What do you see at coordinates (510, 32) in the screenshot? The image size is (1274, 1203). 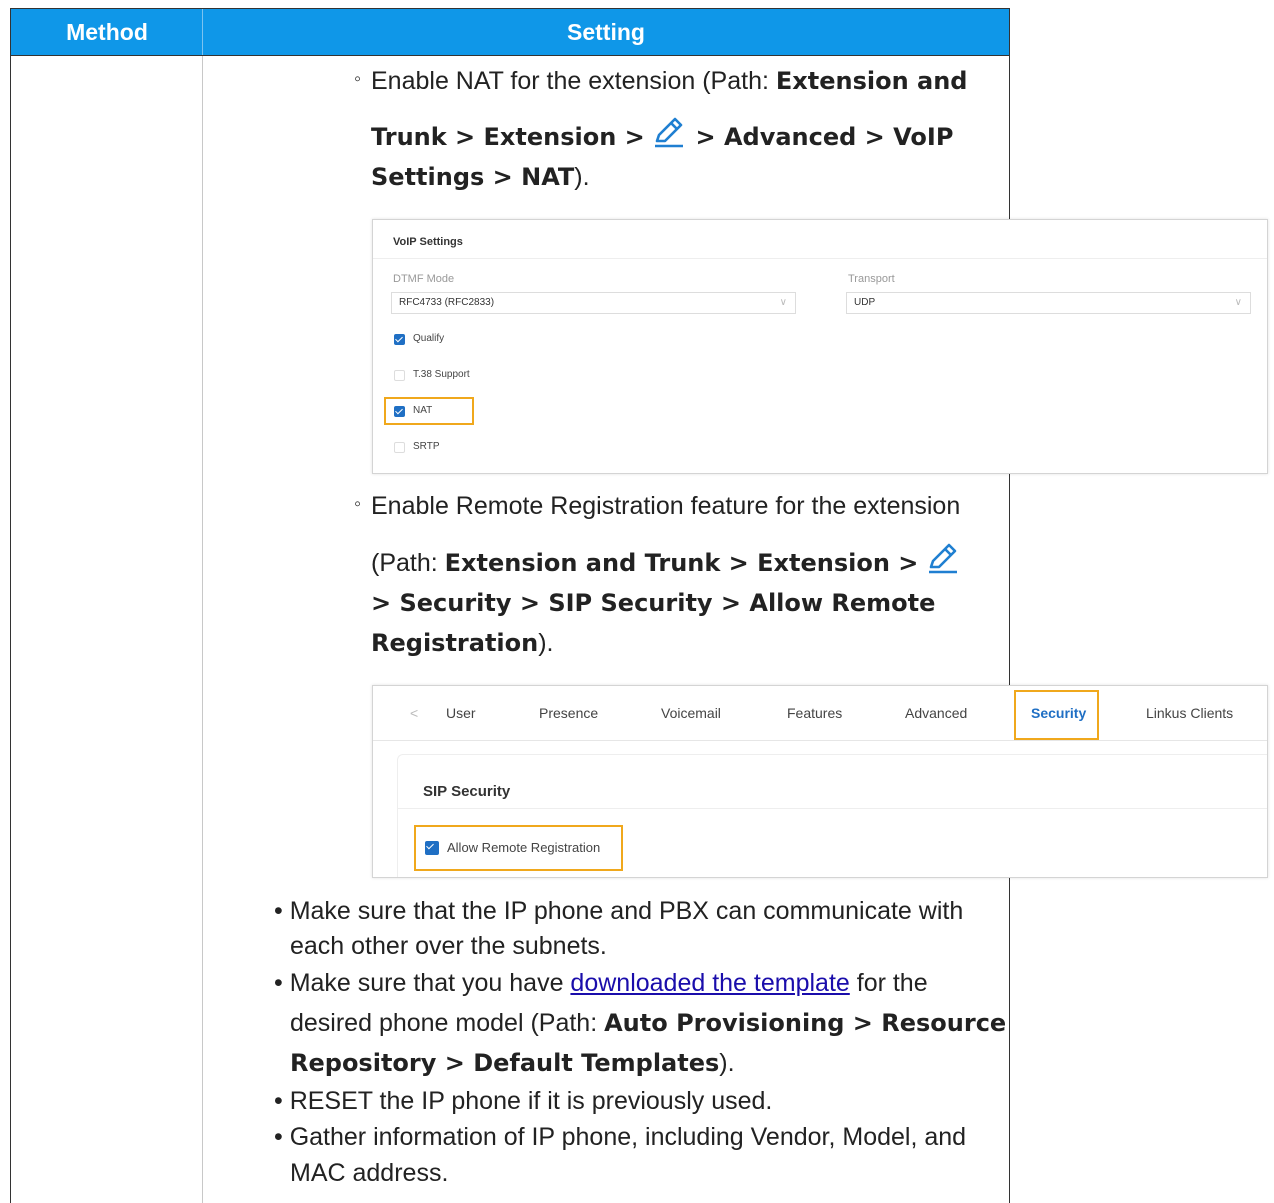 I see `table-header: Method Setting` at bounding box center [510, 32].